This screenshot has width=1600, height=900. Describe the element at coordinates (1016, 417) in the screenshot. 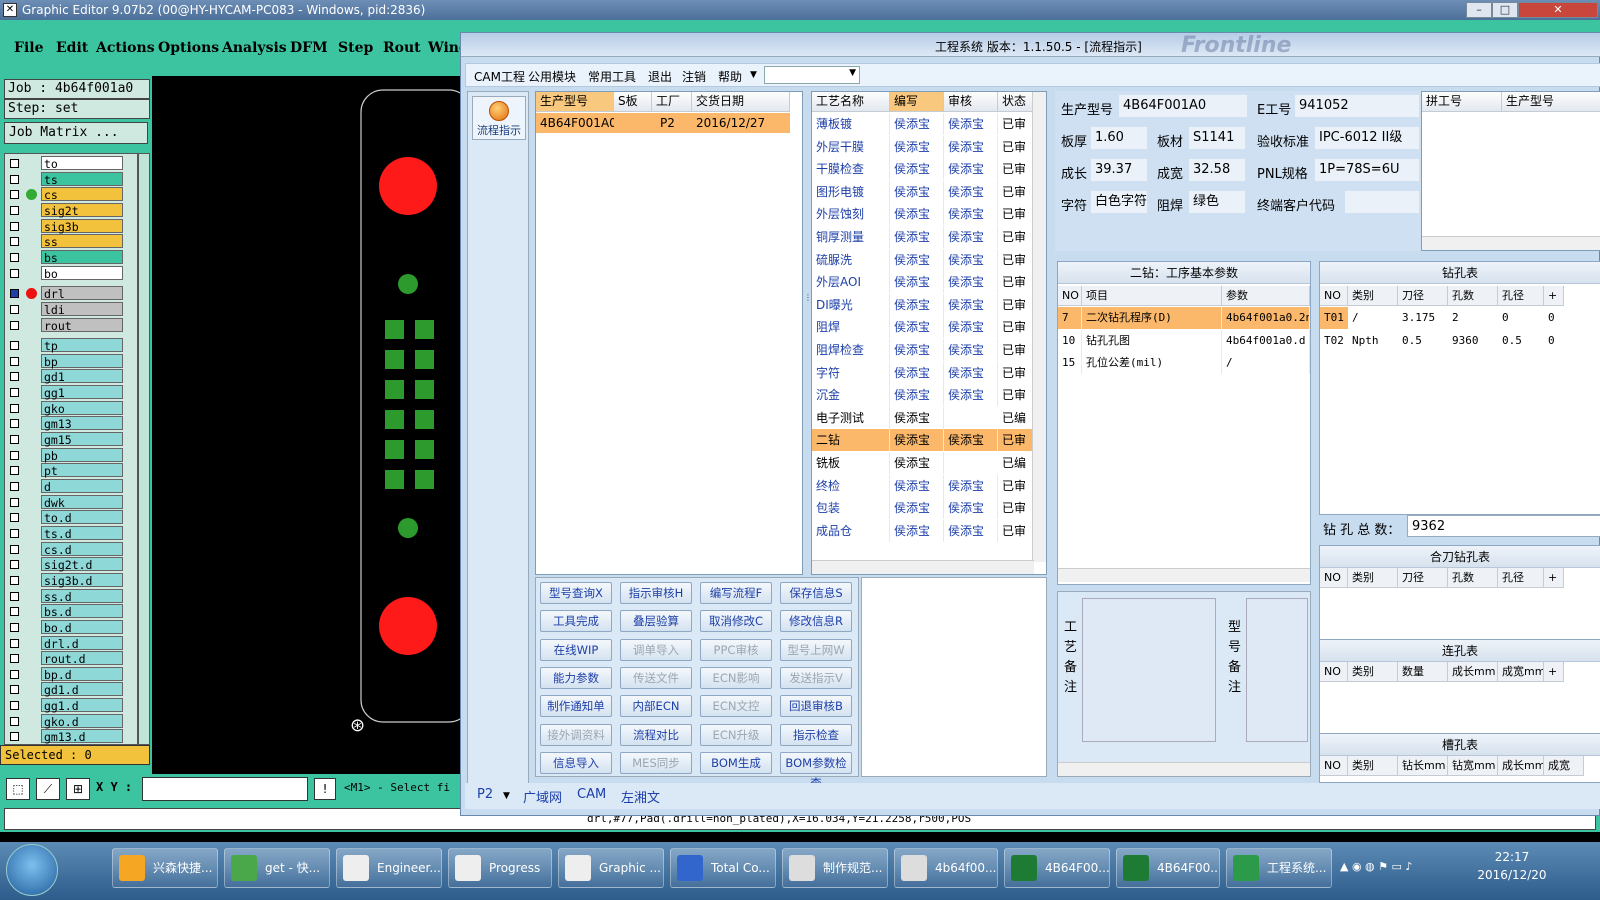

I see `process-cell: 已编` at that location.